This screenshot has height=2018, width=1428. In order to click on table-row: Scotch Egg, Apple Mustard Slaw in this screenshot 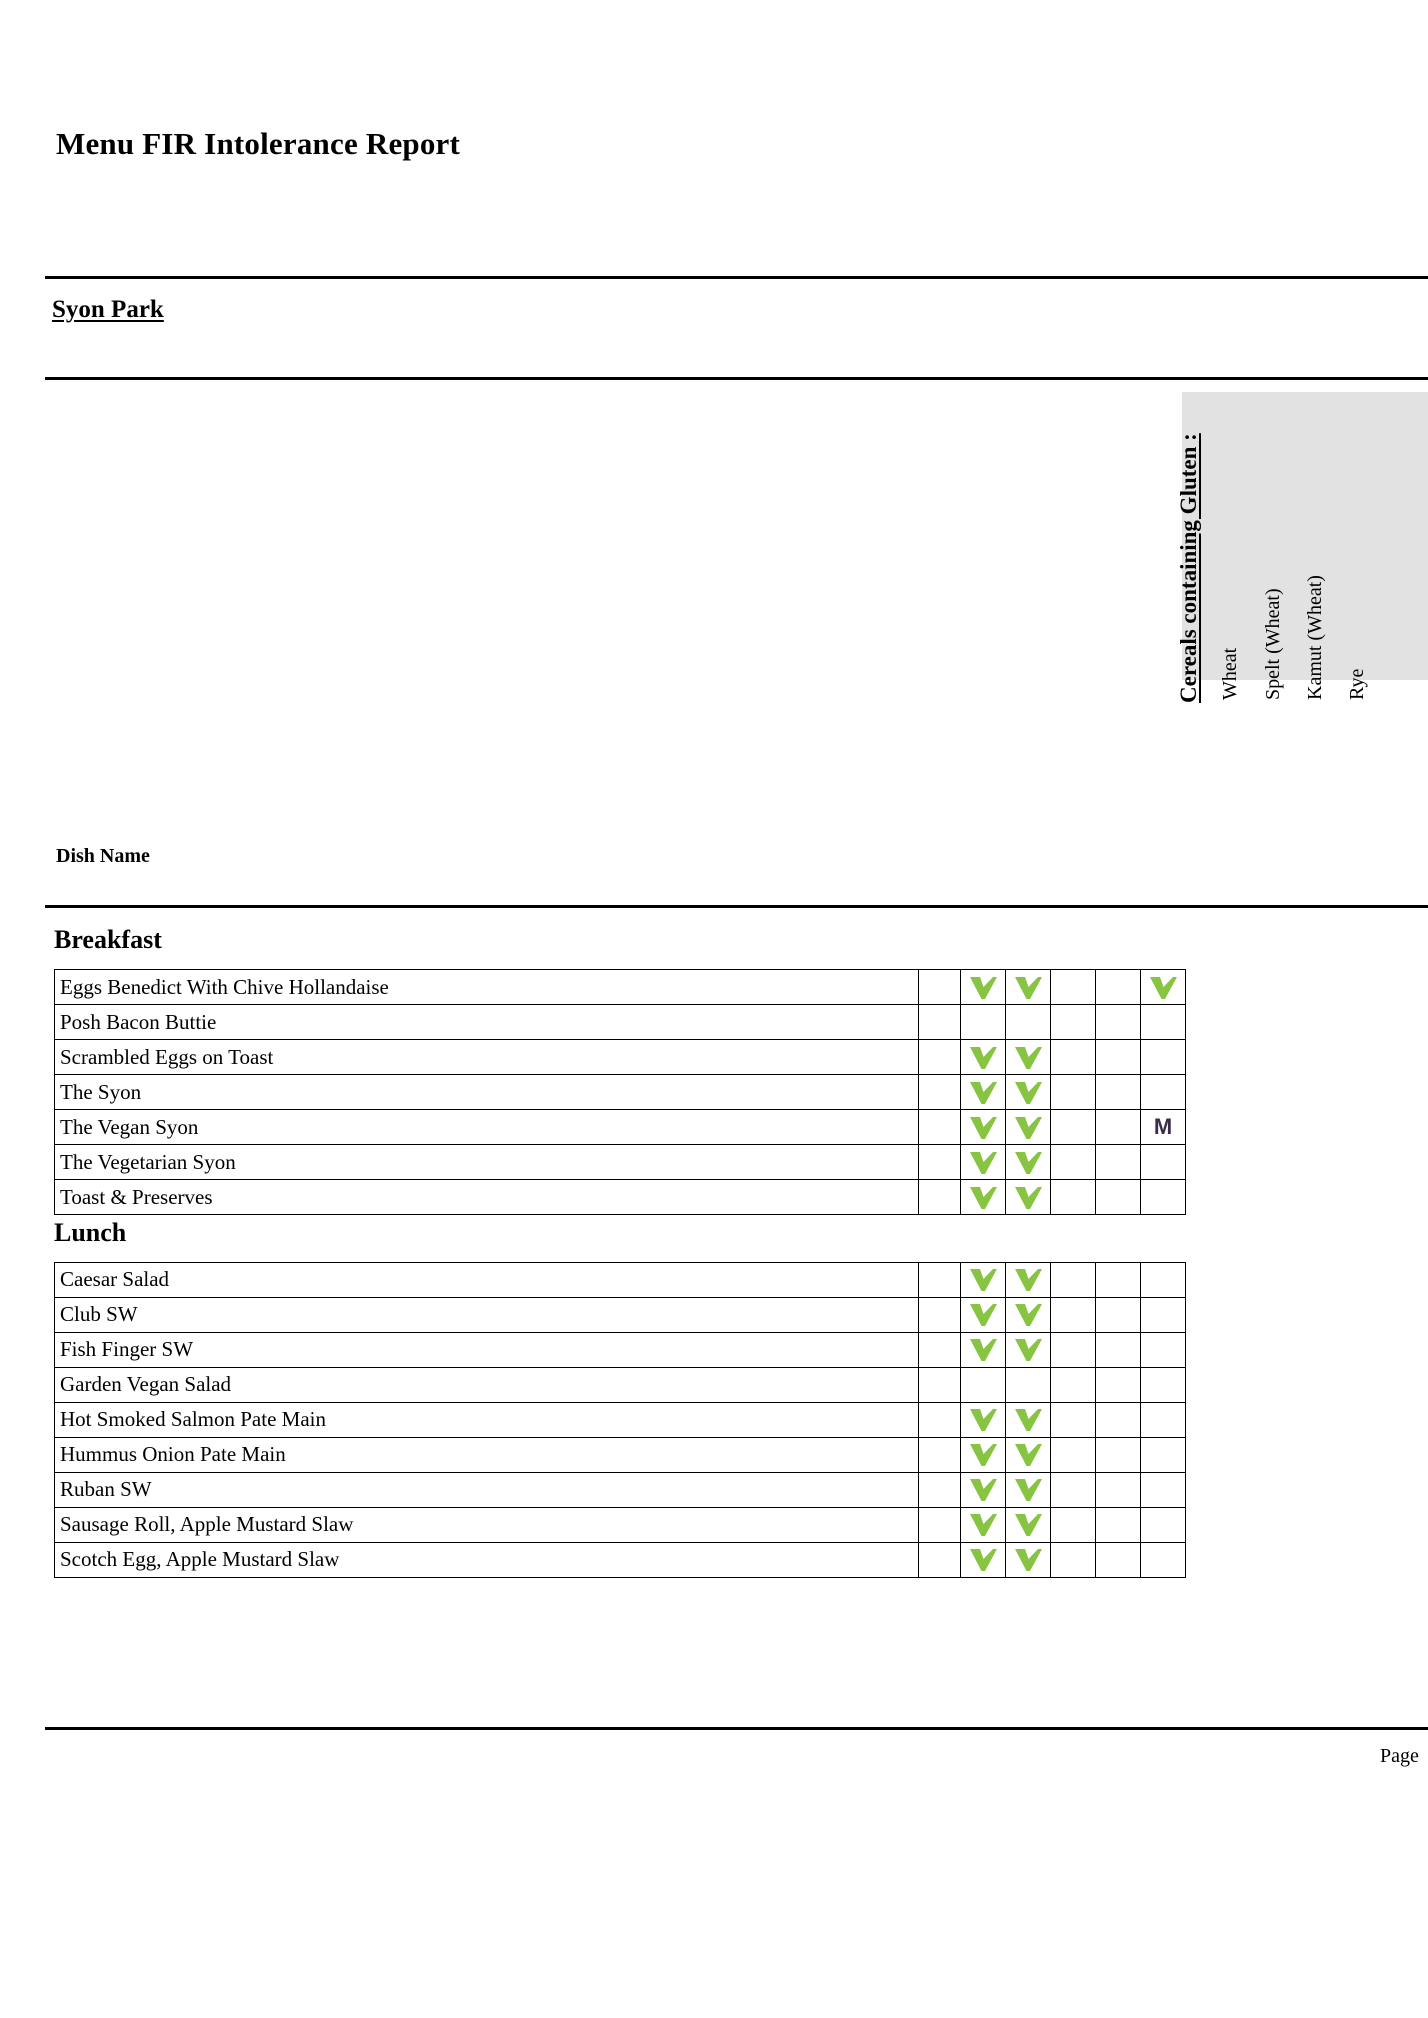, I will do `click(620, 1559)`.